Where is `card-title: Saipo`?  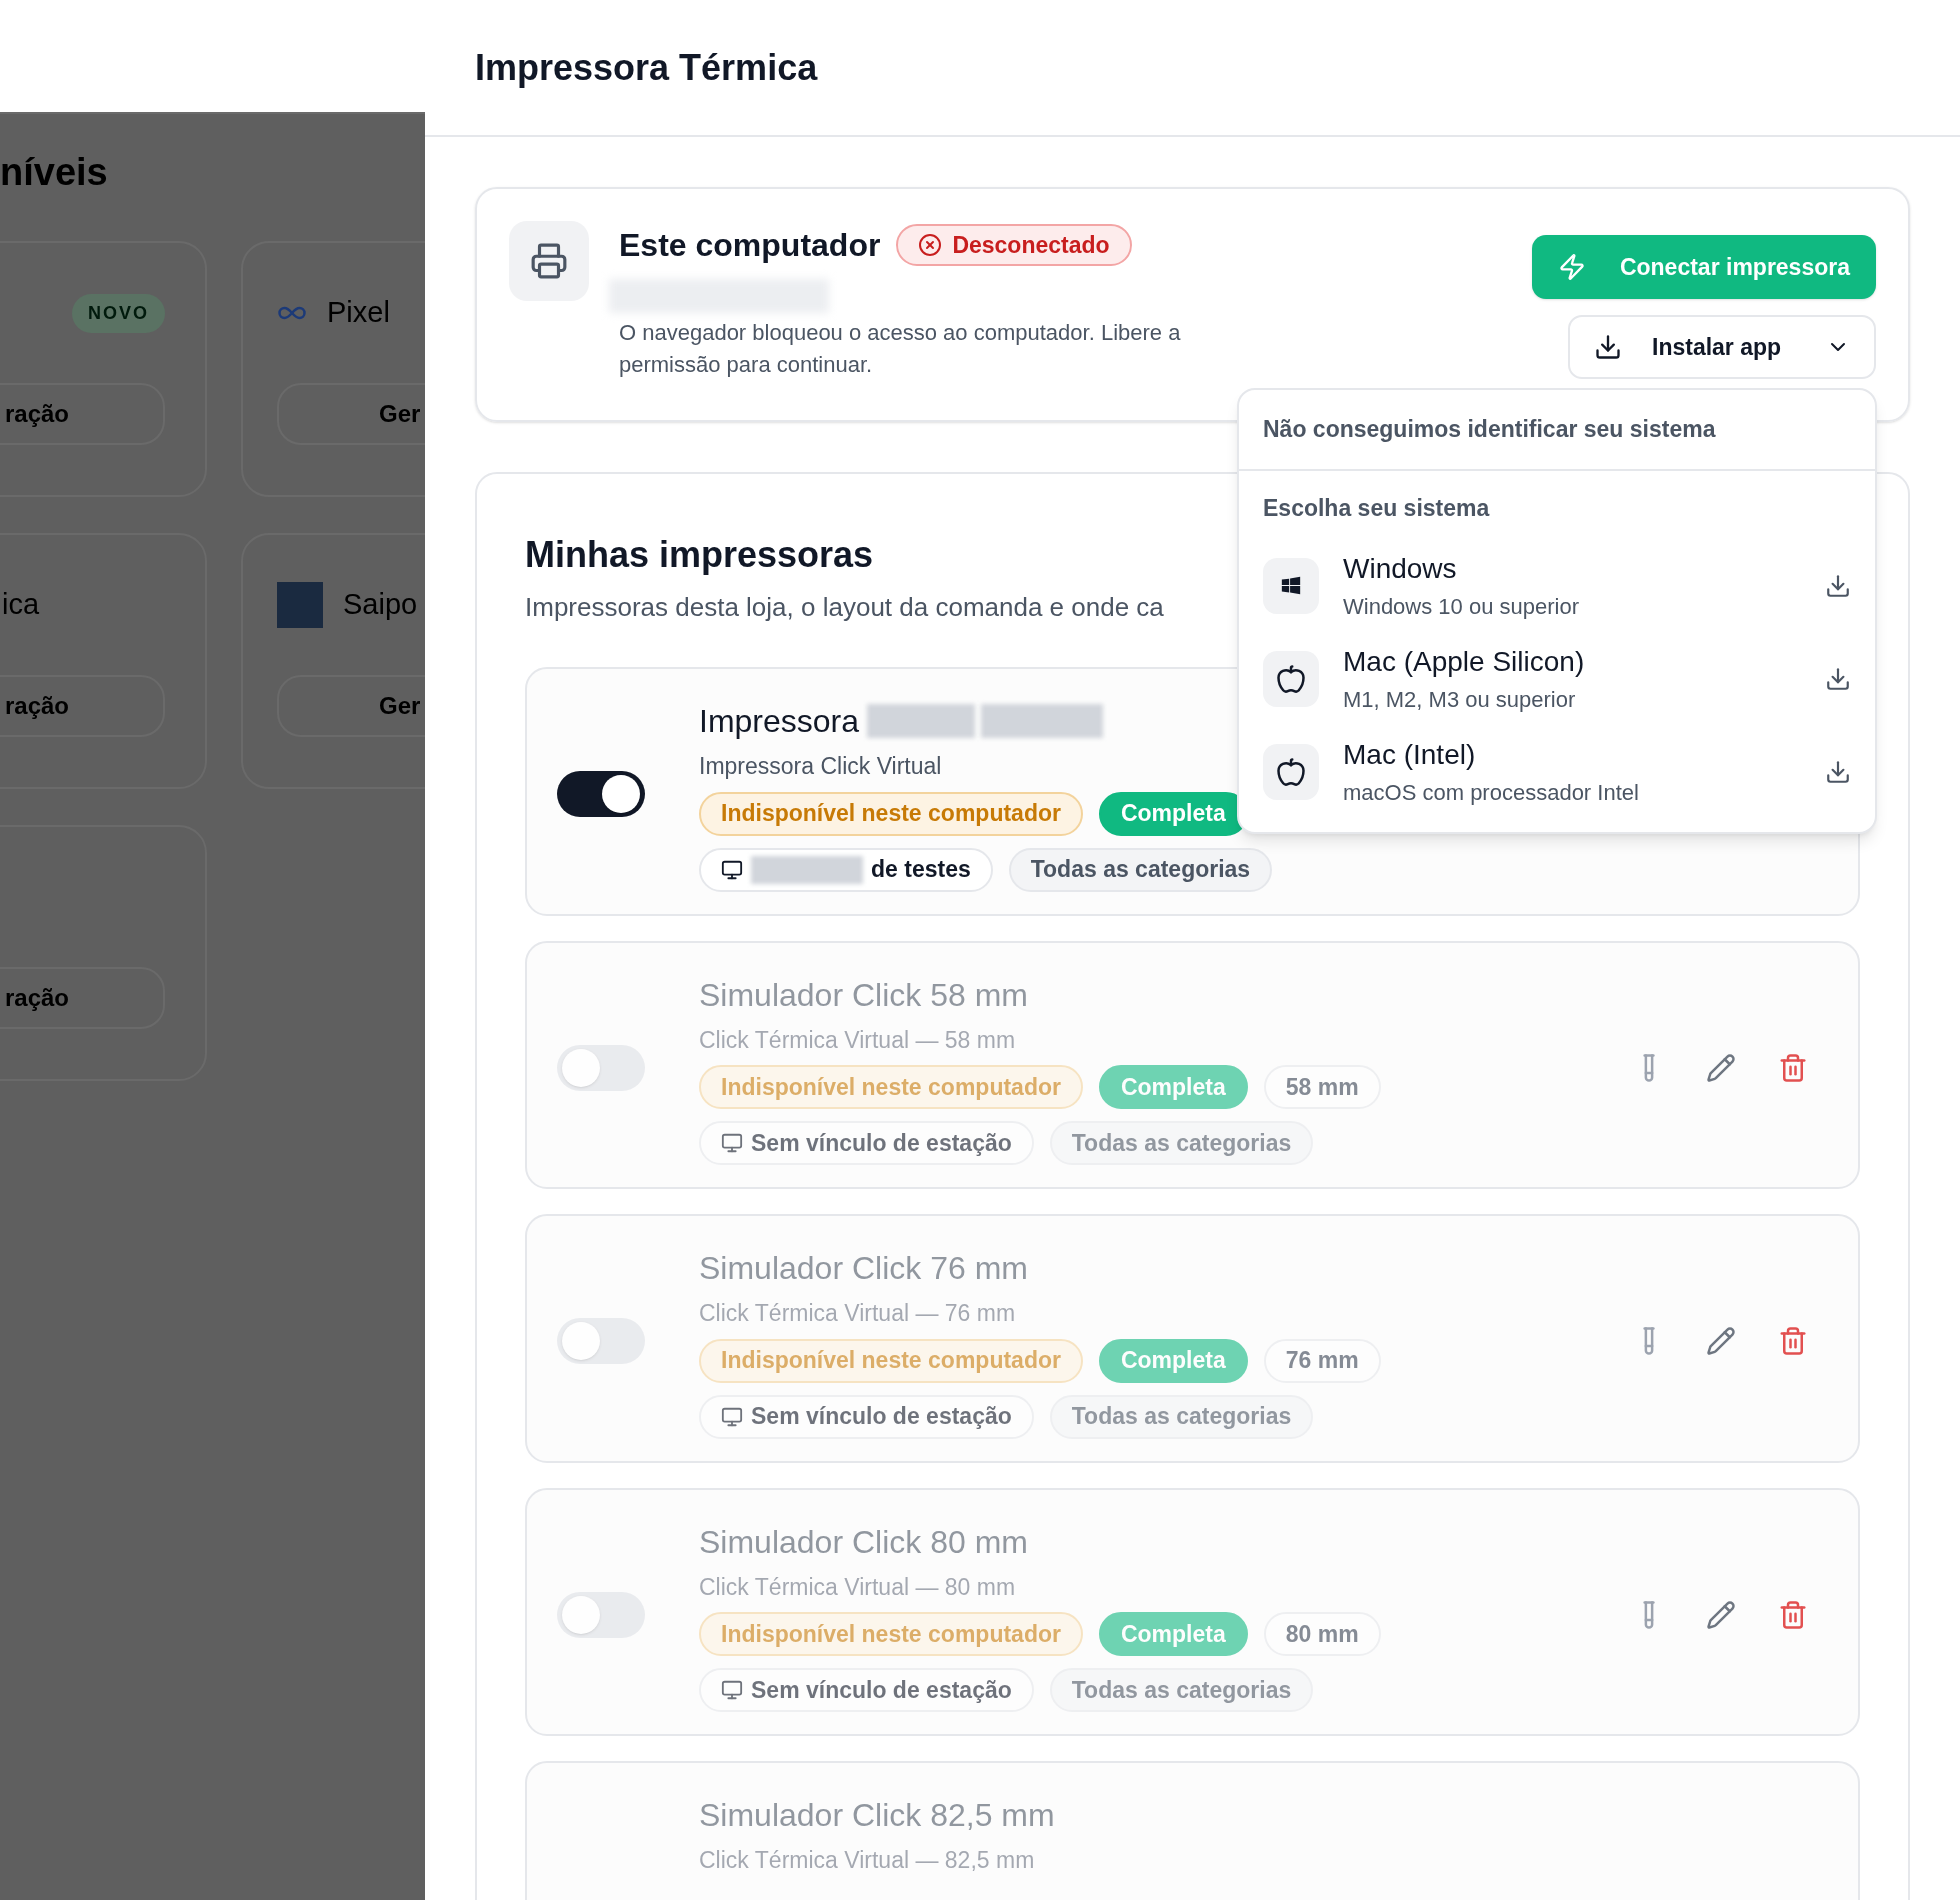
card-title: Saipo is located at coordinates (380, 605).